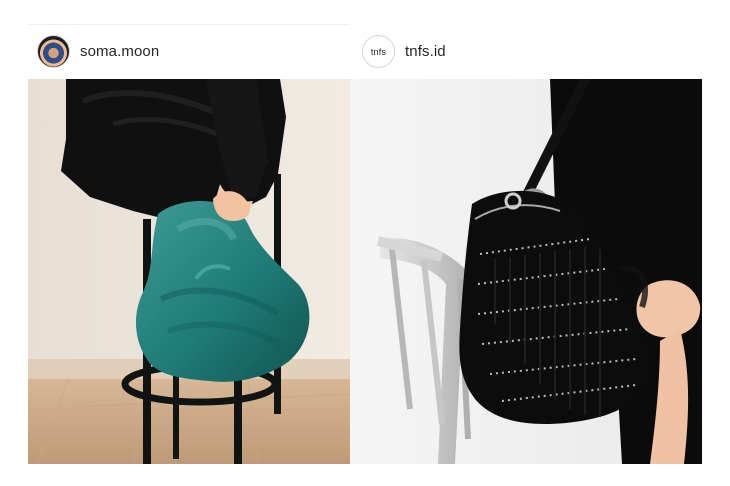 This screenshot has height=486, width=730. Describe the element at coordinates (425, 51) in the screenshot. I see `post-username: tnfs.id` at that location.